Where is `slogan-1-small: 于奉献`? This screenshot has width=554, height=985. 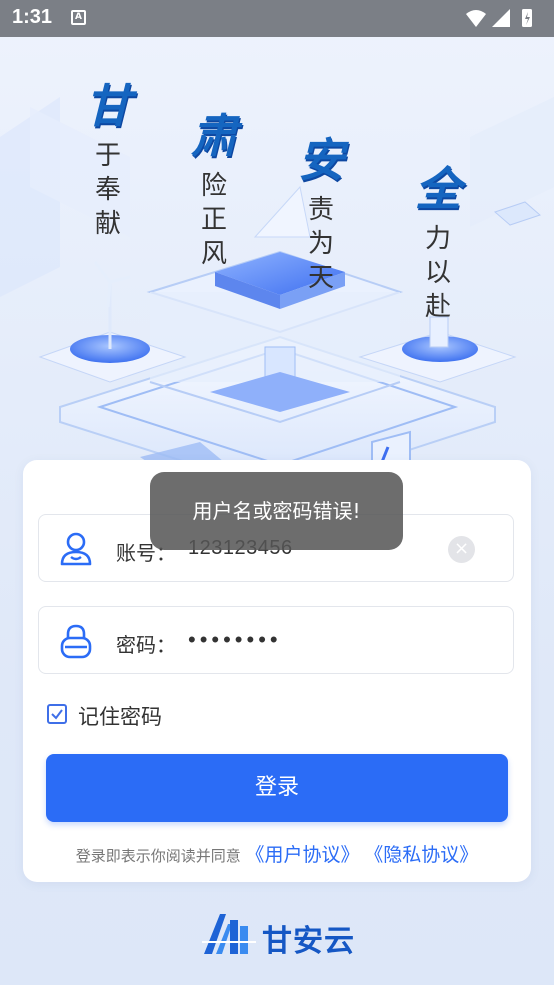 slogan-1-small: 于奉献 is located at coordinates (107, 190).